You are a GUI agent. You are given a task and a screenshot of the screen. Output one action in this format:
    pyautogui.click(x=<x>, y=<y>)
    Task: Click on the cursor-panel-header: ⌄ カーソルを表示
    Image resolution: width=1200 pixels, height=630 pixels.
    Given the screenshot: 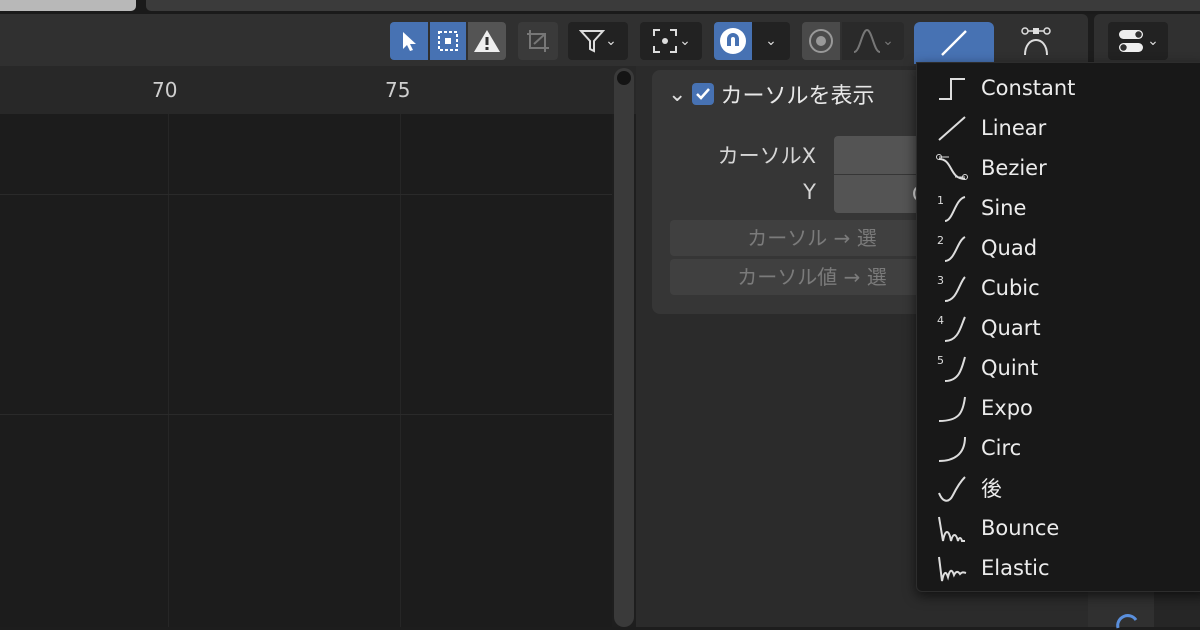 What is the action you would take?
    pyautogui.click(x=771, y=94)
    